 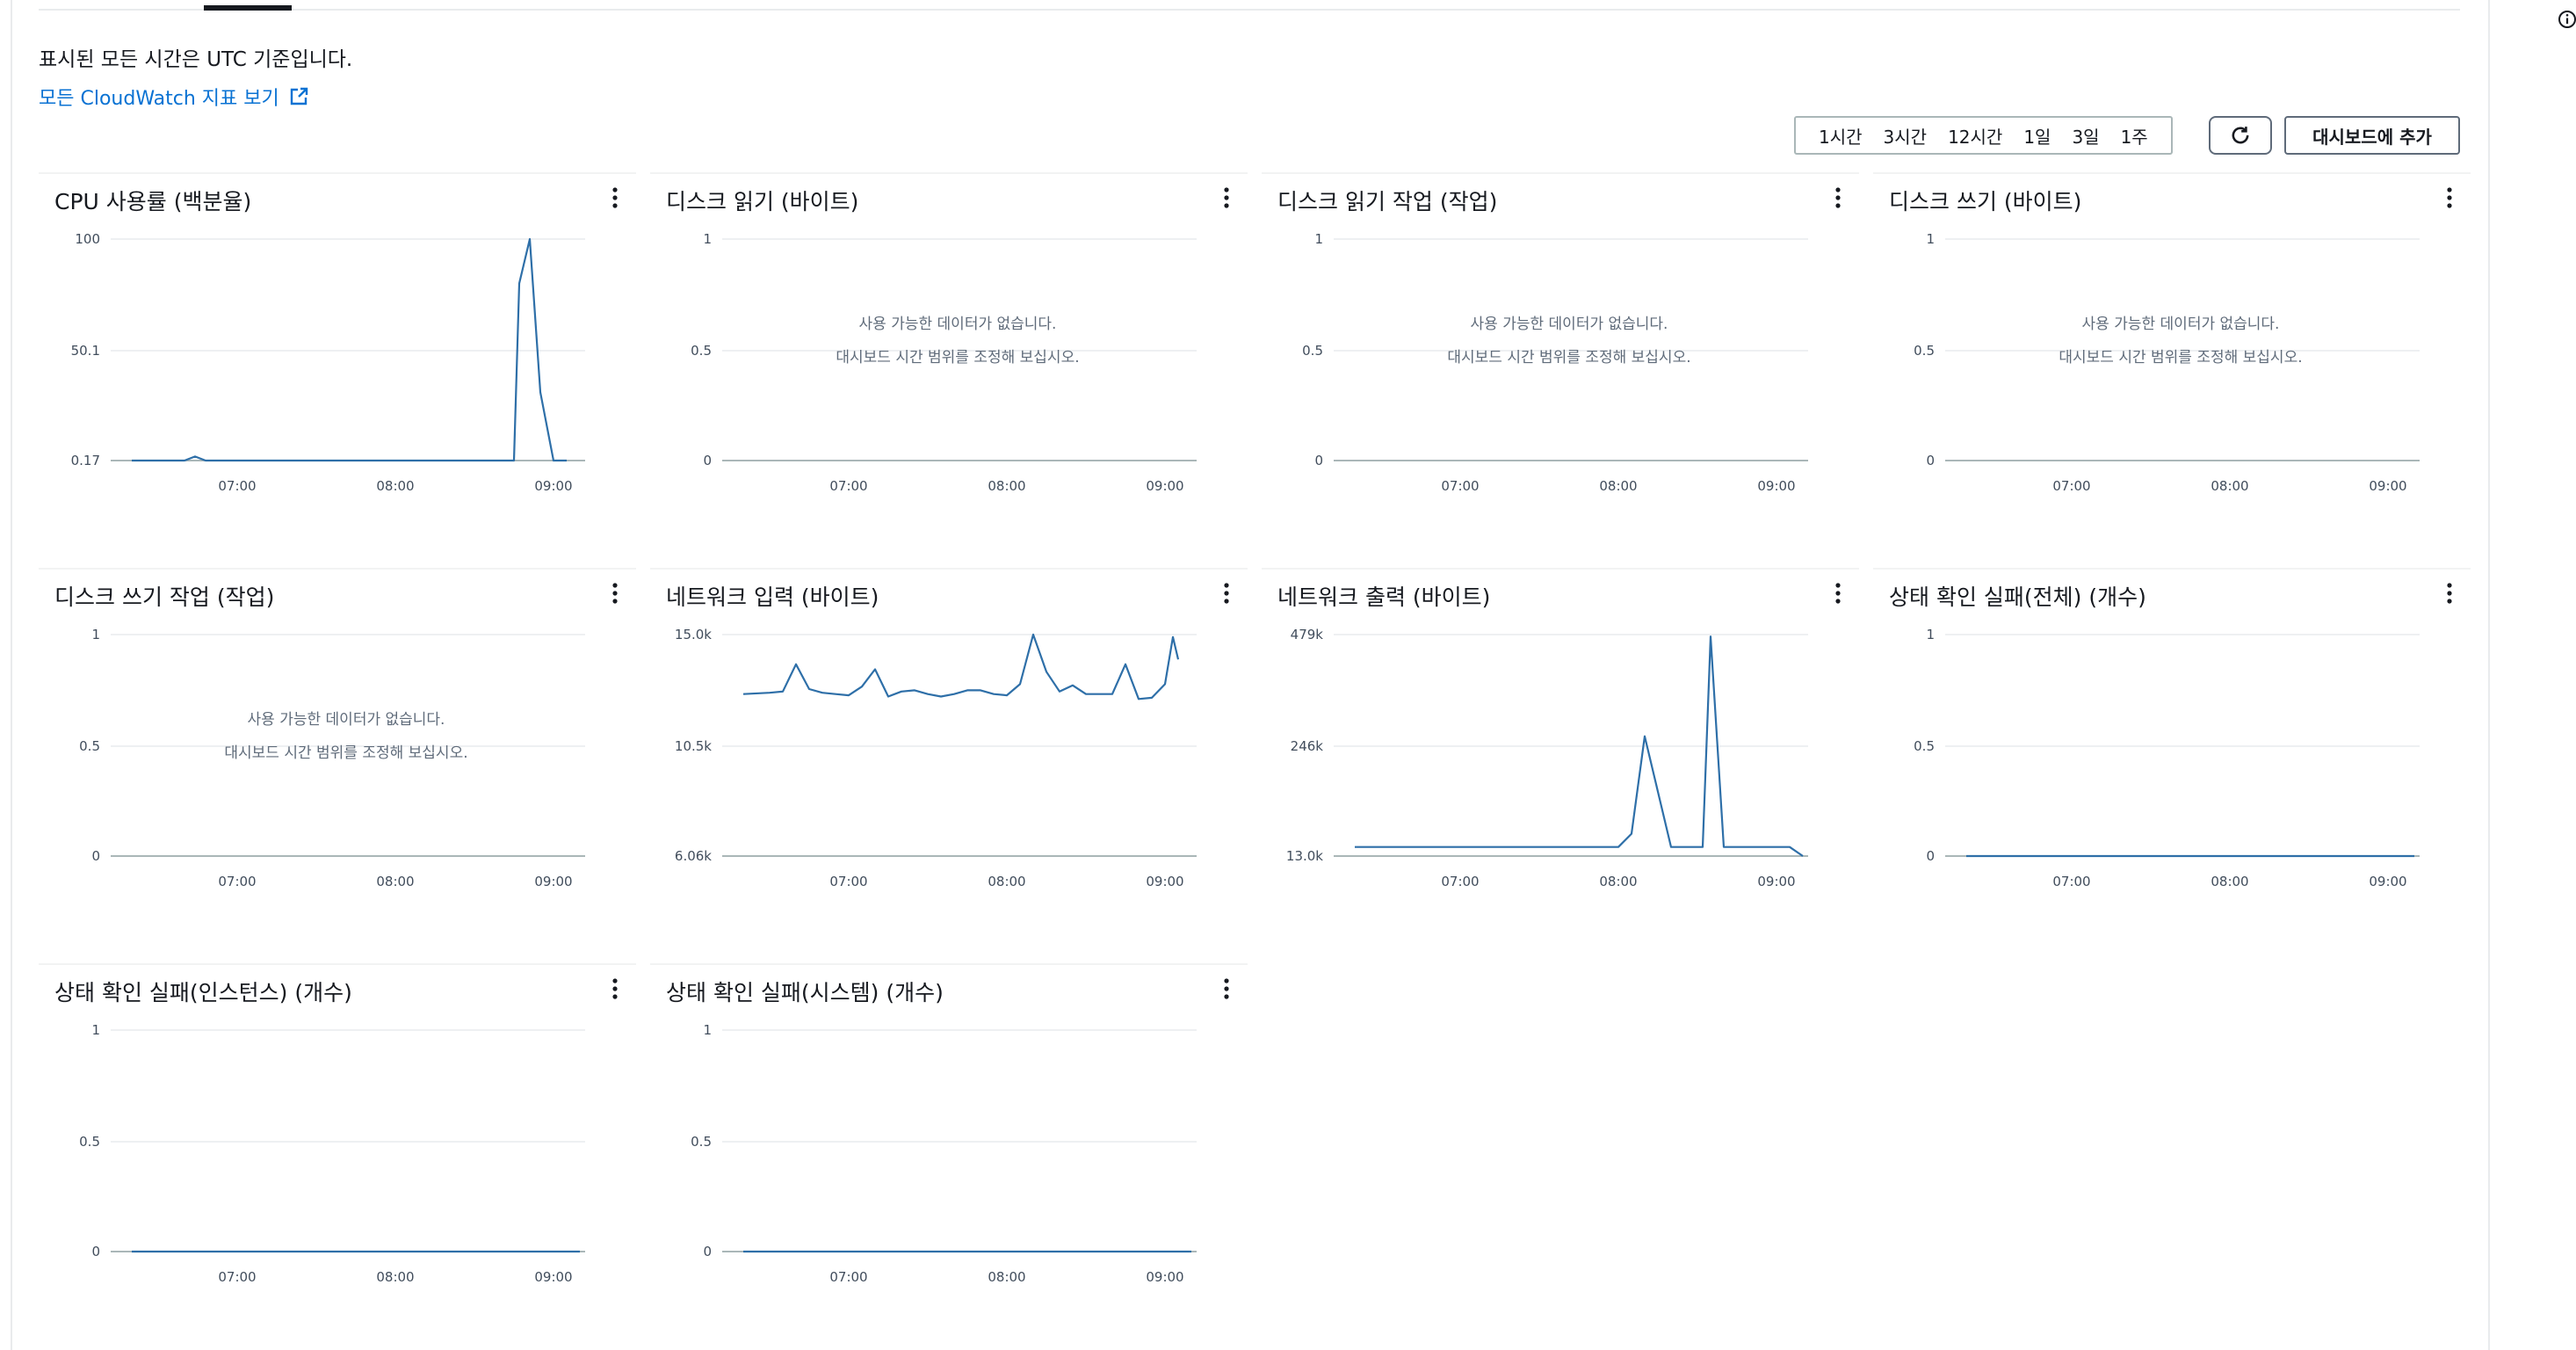 I want to click on metric-widget: CPU 사용률 (백분율) 100 50.1 0.17 07:00 08:00 09:00, so click(x=337, y=365).